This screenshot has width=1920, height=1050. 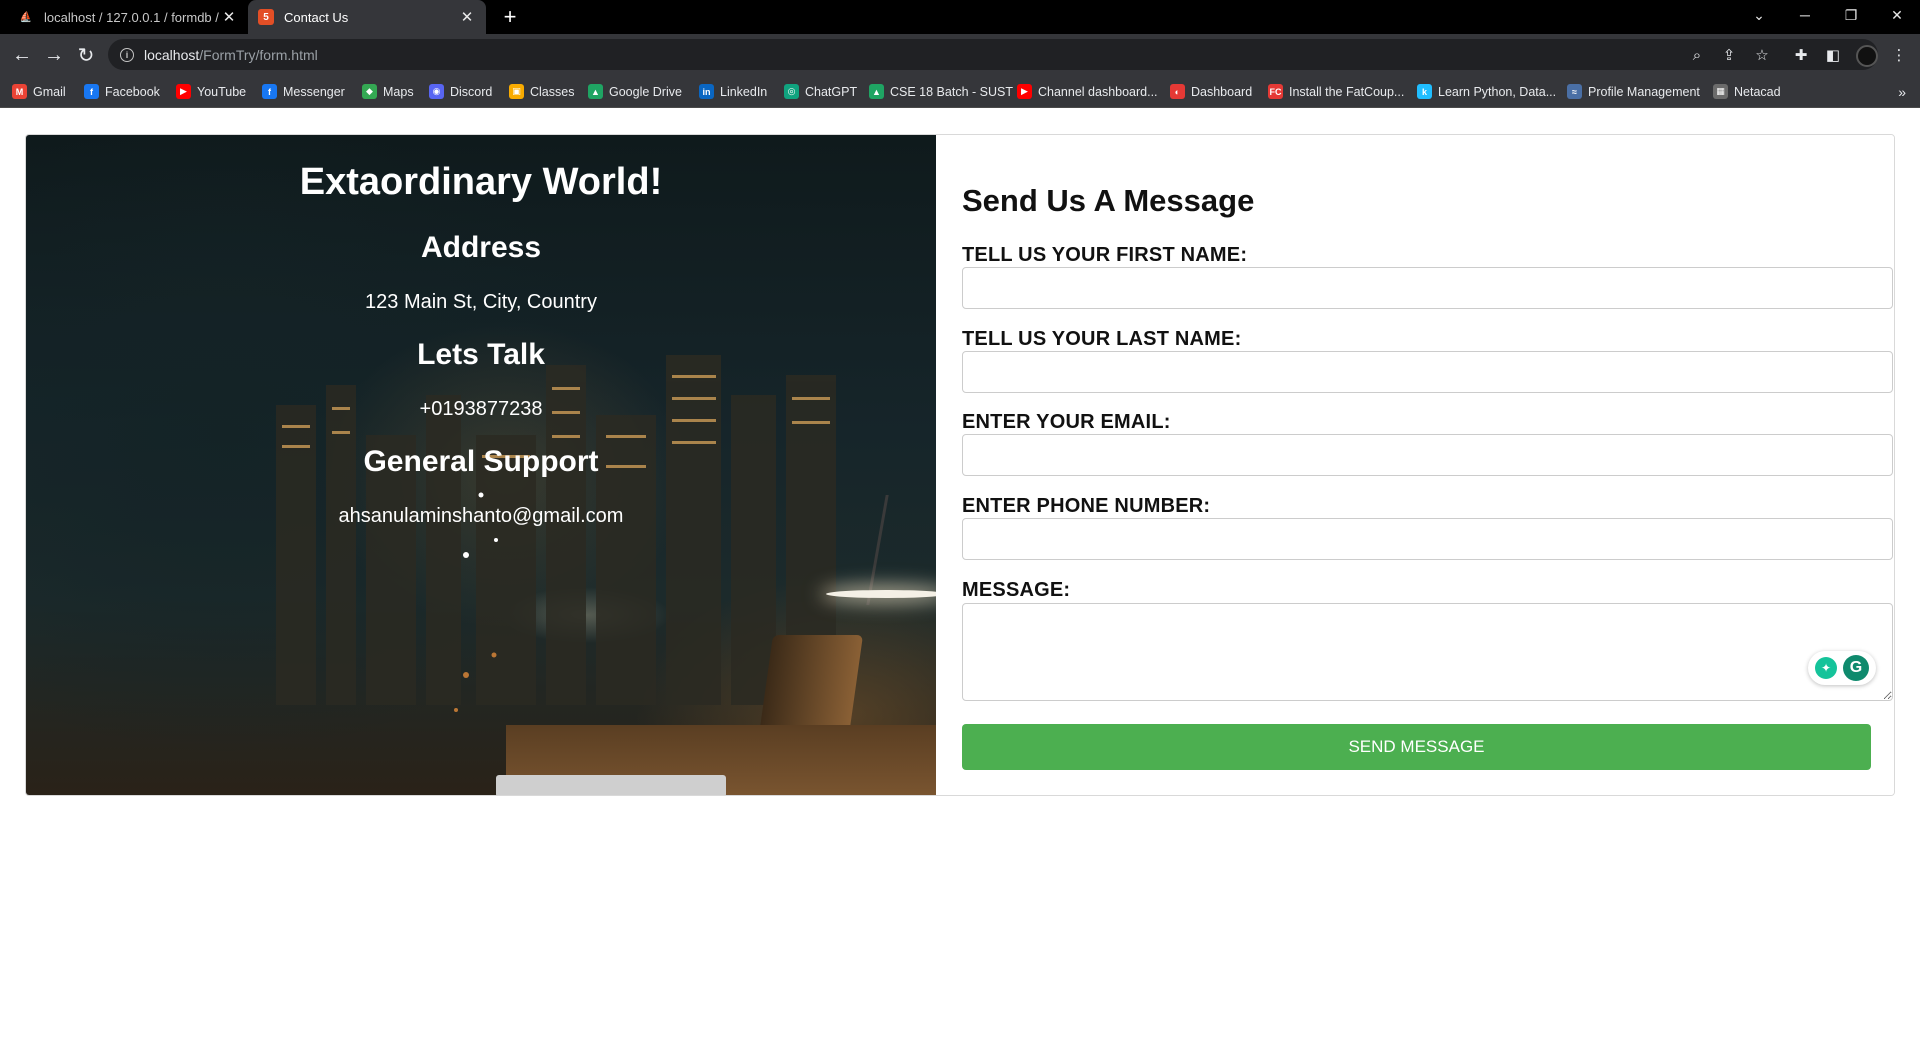 I want to click on chatgpt-icon: ◎, so click(x=791, y=91).